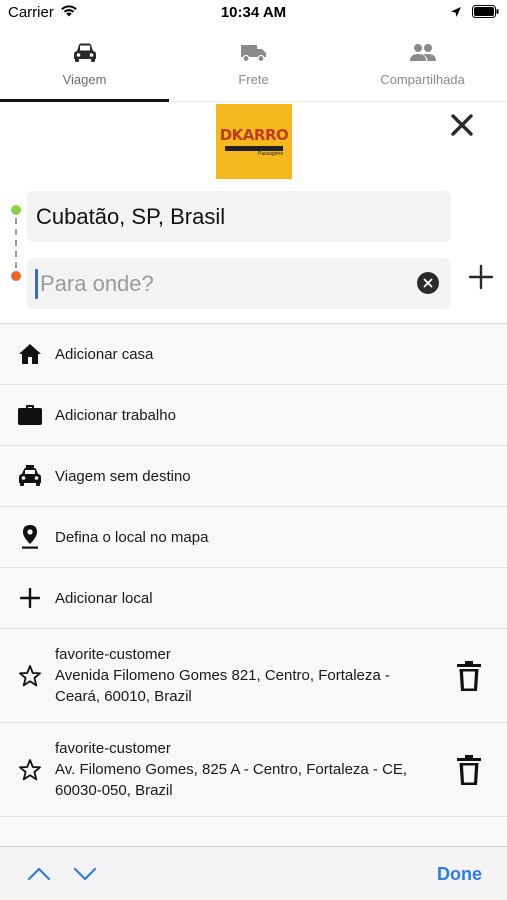 This screenshot has height=900, width=507. I want to click on clear-icon, so click(428, 283).